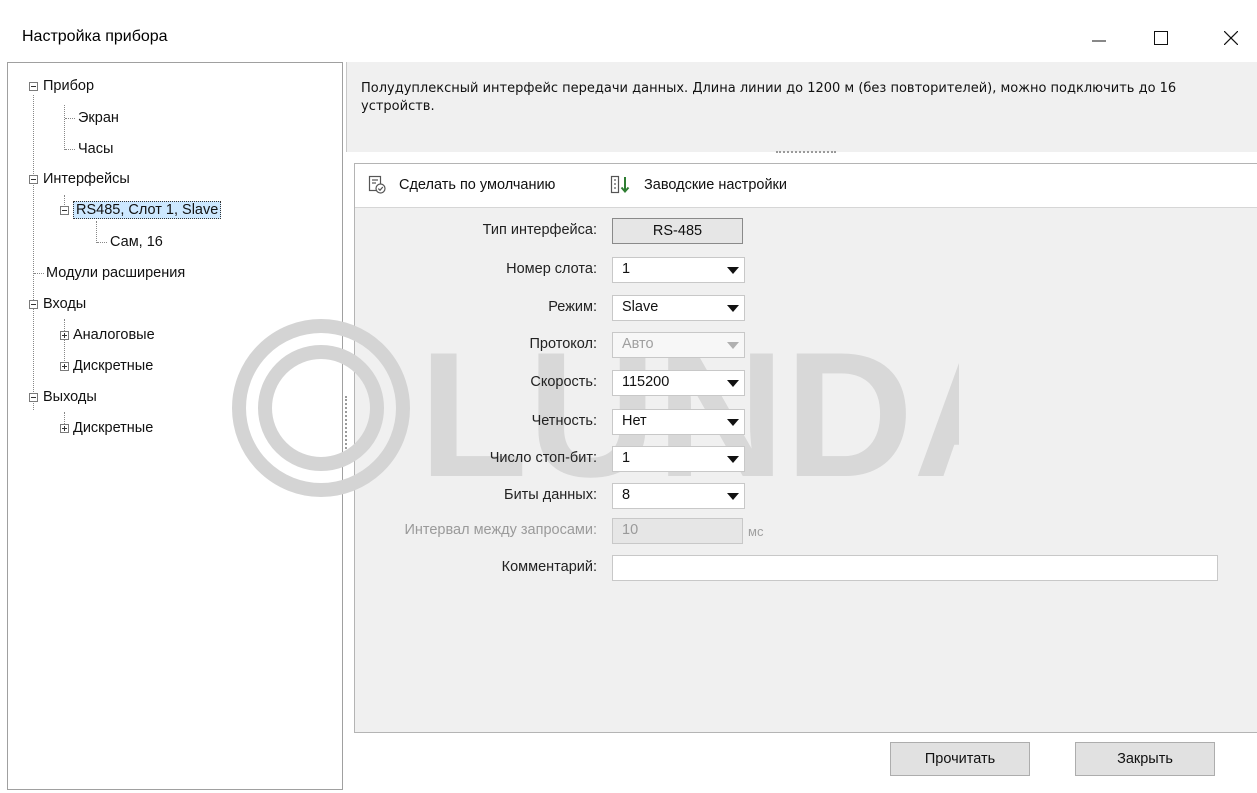 The width and height of the screenshot is (1257, 793). What do you see at coordinates (621, 185) in the screenshot?
I see `factory-settings-icon` at bounding box center [621, 185].